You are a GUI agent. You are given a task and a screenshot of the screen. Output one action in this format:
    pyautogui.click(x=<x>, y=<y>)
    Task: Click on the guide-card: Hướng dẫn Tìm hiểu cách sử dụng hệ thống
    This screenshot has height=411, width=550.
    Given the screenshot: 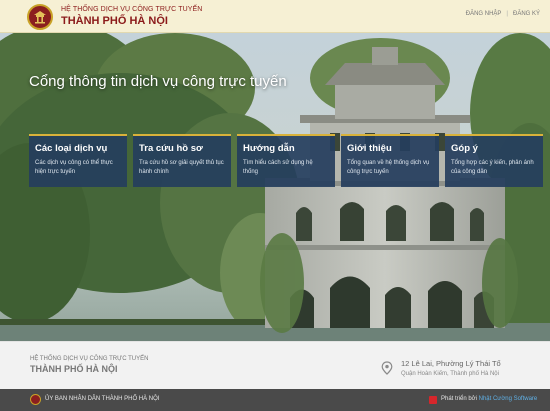 What is the action you would take?
    pyautogui.click(x=286, y=160)
    